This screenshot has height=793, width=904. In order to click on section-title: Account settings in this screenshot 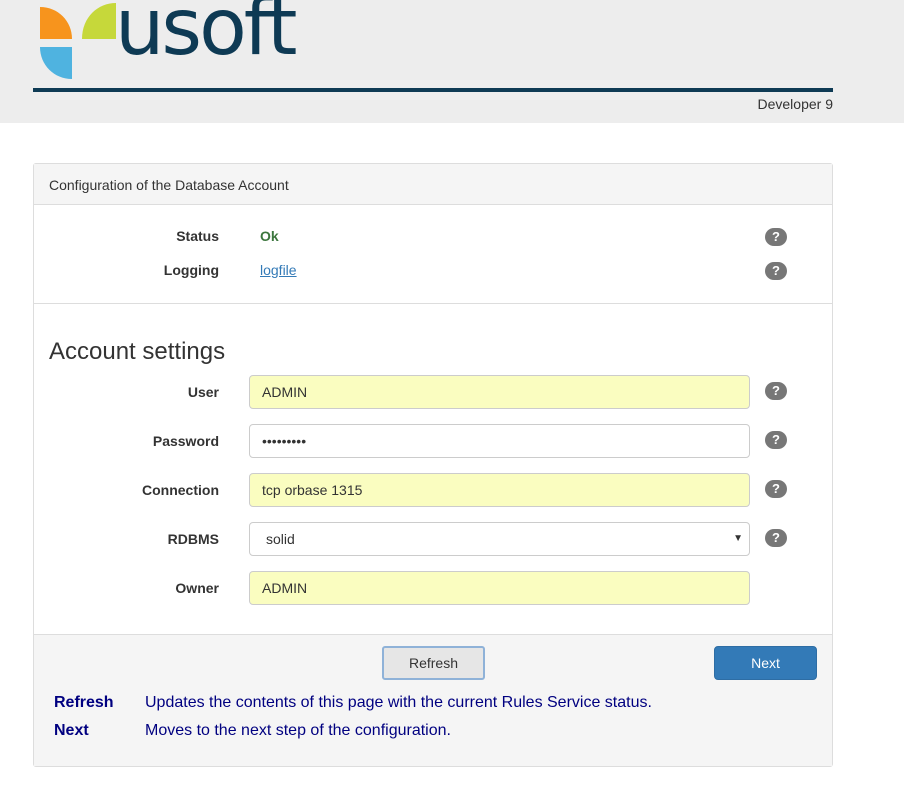, I will do `click(137, 351)`.